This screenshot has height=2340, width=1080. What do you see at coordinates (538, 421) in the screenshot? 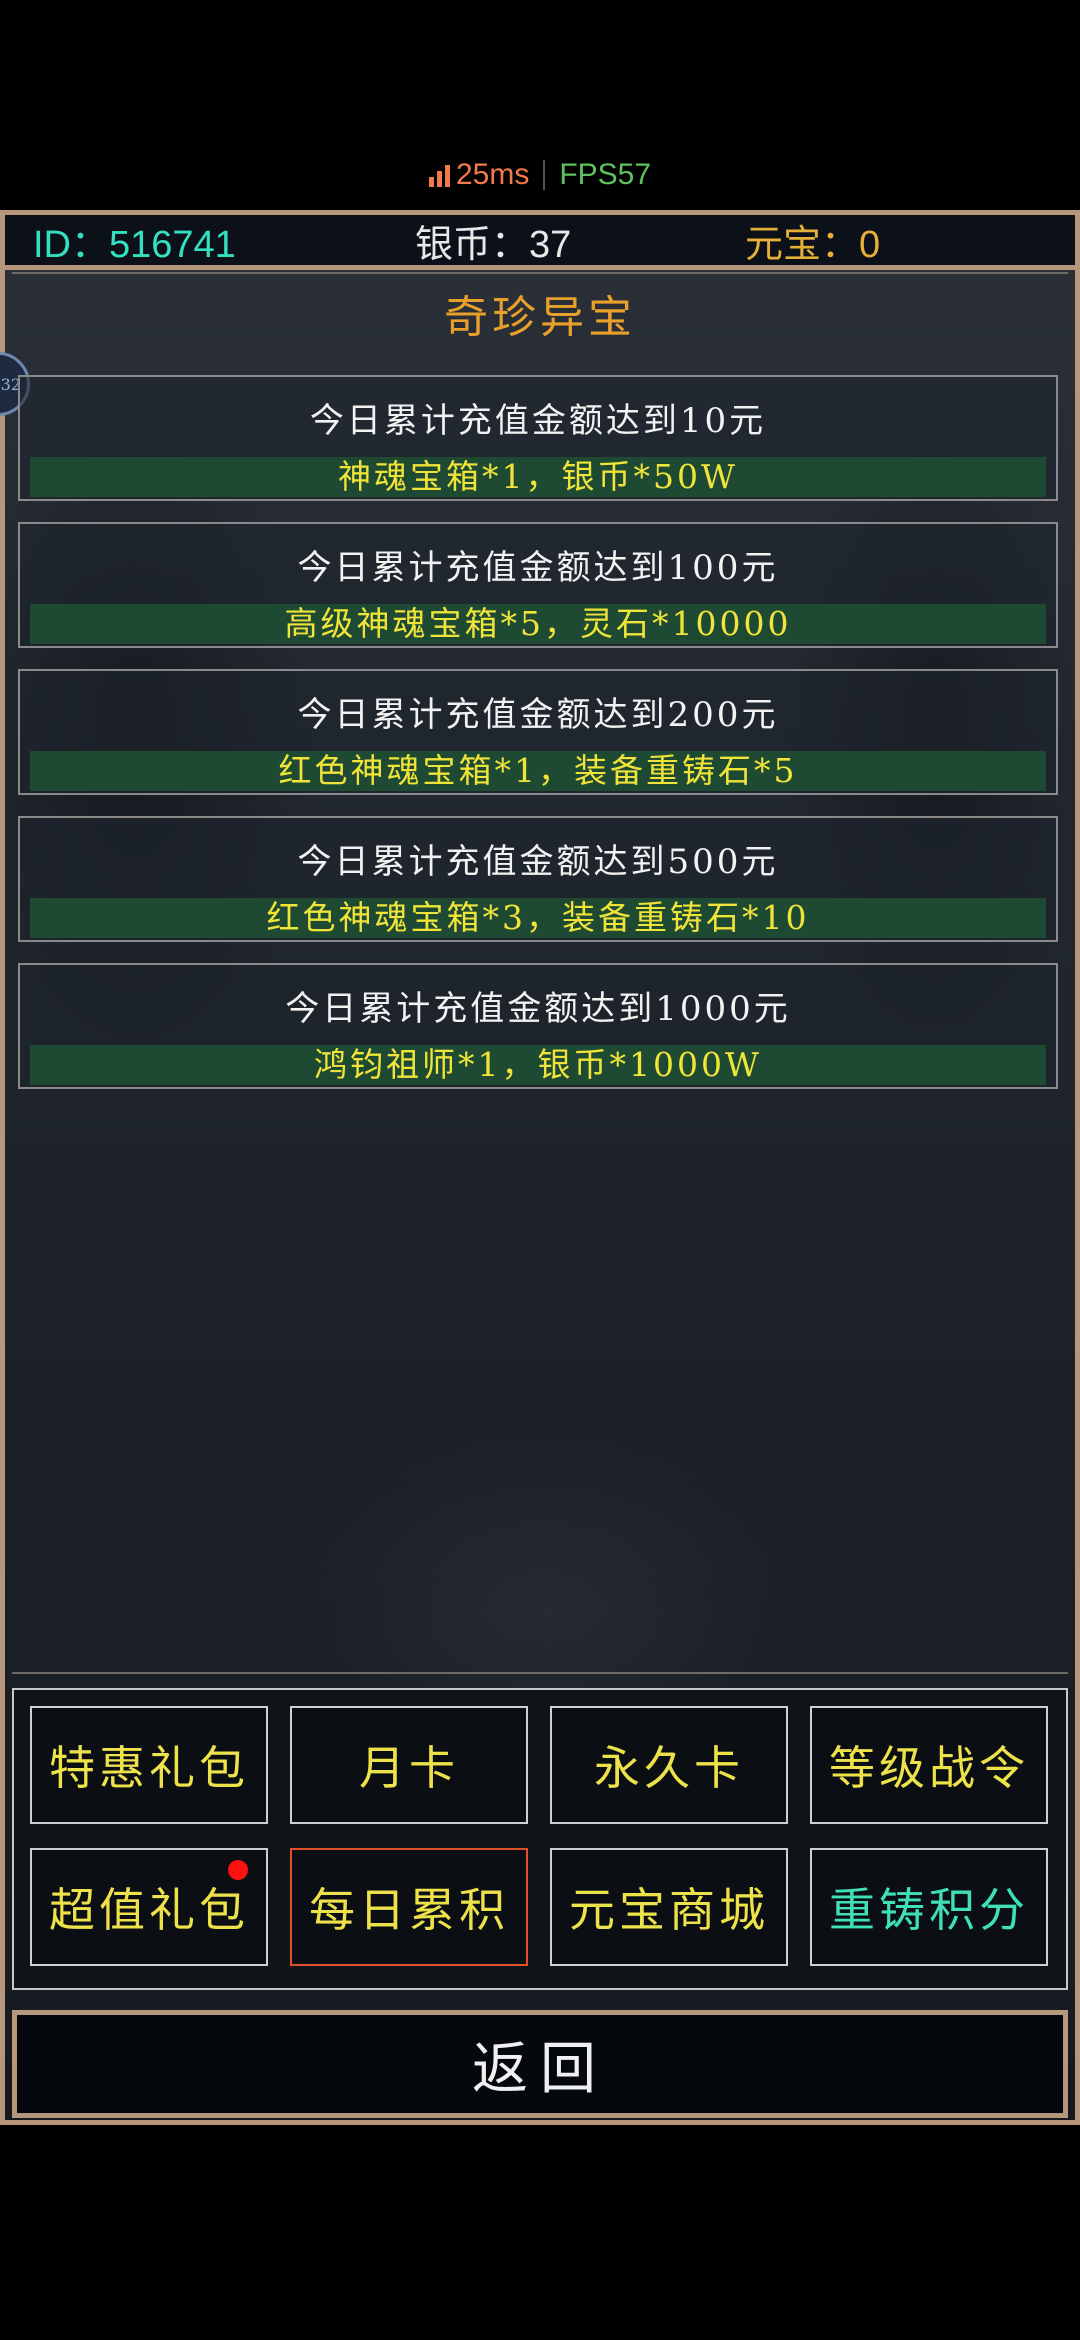
I see `reward-condition: 今日累计充值金额达到10元` at bounding box center [538, 421].